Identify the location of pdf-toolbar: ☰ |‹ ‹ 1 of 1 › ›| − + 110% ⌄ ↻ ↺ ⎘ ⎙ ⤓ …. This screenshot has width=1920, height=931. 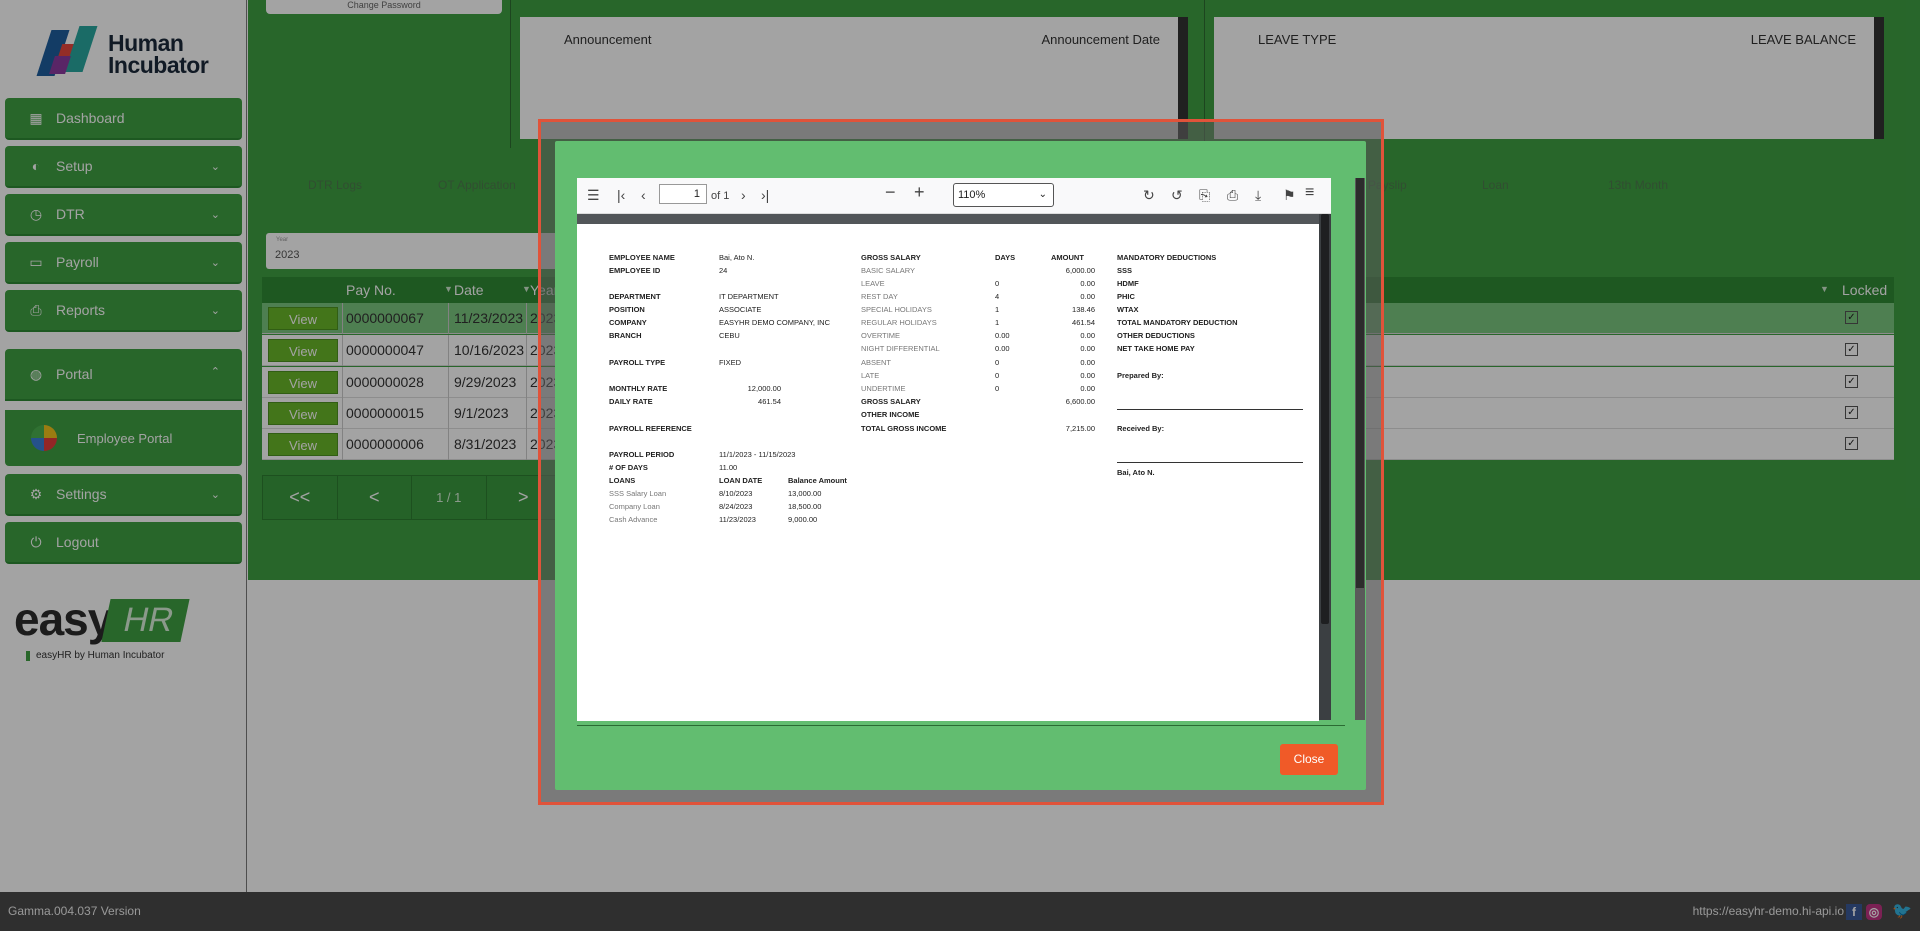
(954, 196).